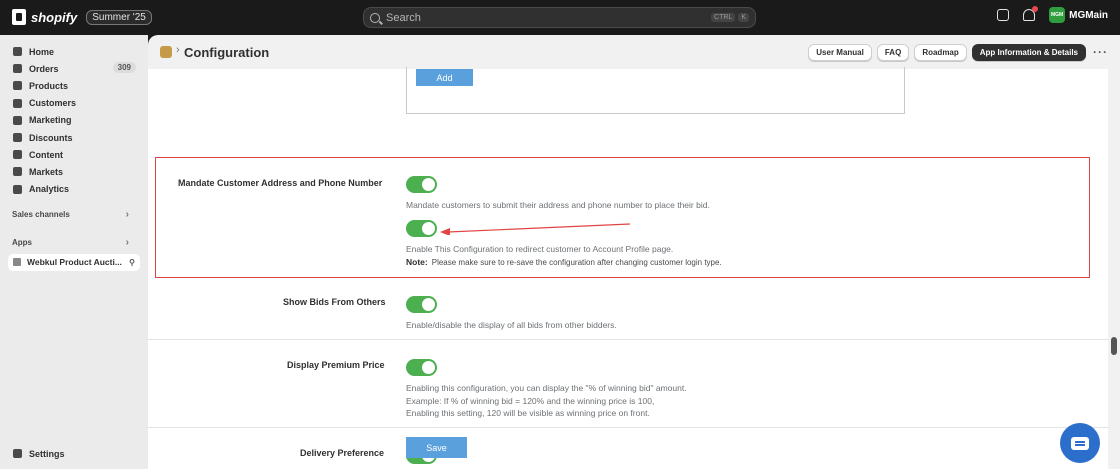  Describe the element at coordinates (336, 365) in the screenshot. I see `premium-price-label: Display Premium Price` at that location.